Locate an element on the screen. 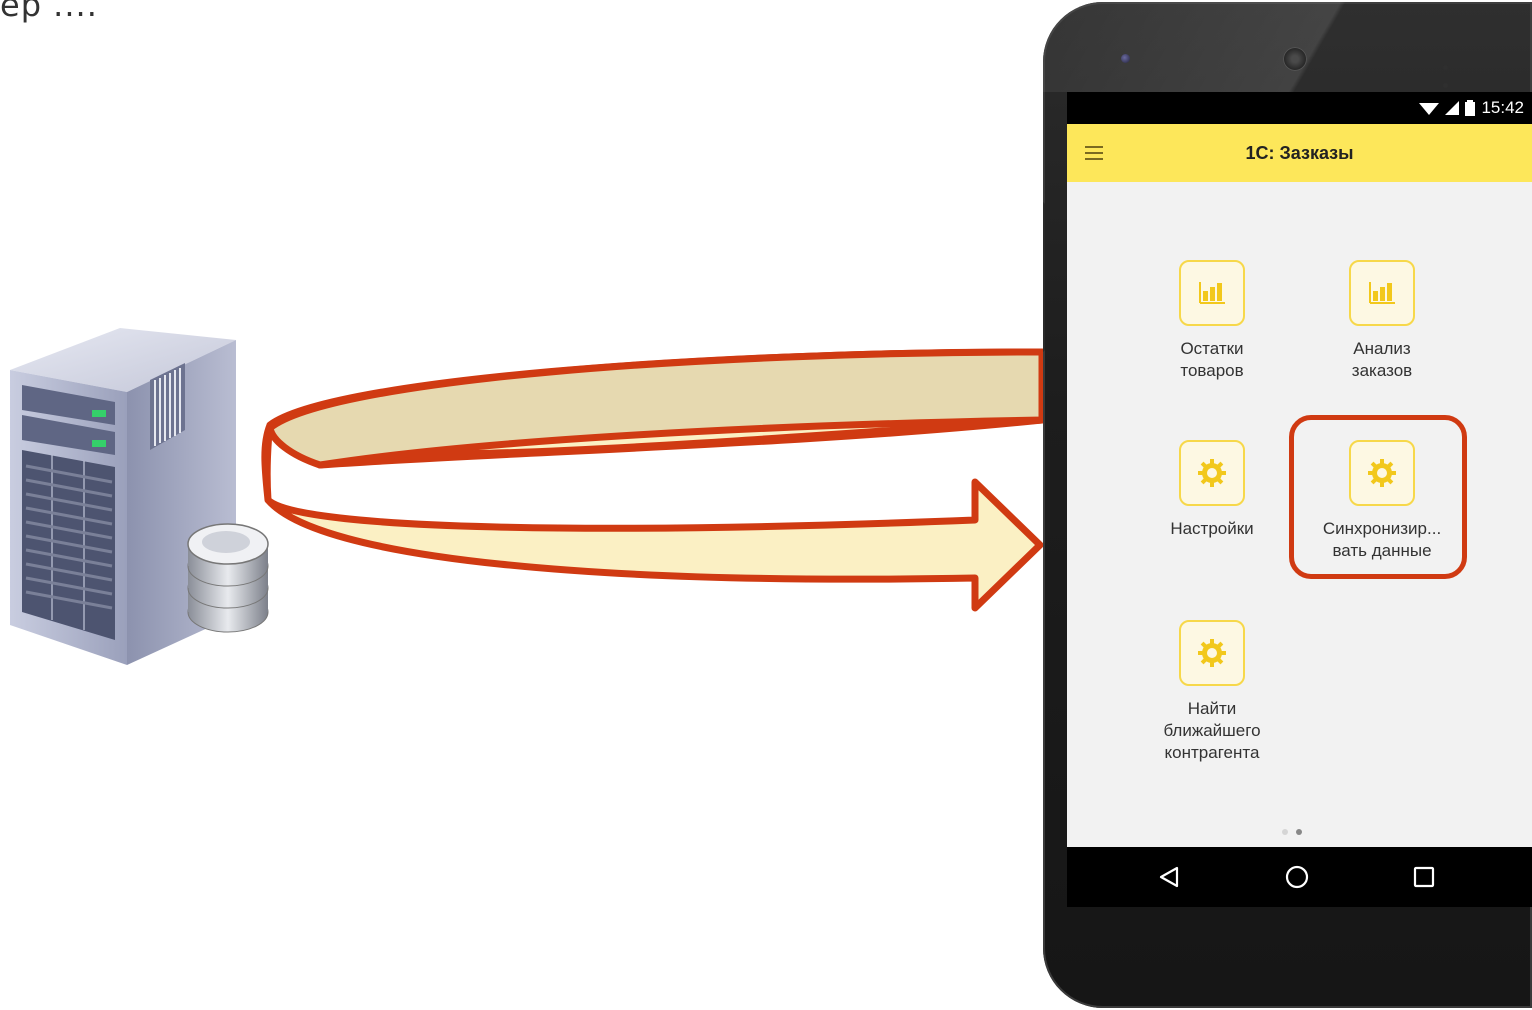 The width and height of the screenshot is (1532, 1010). front-camera is located at coordinates (1125, 58).